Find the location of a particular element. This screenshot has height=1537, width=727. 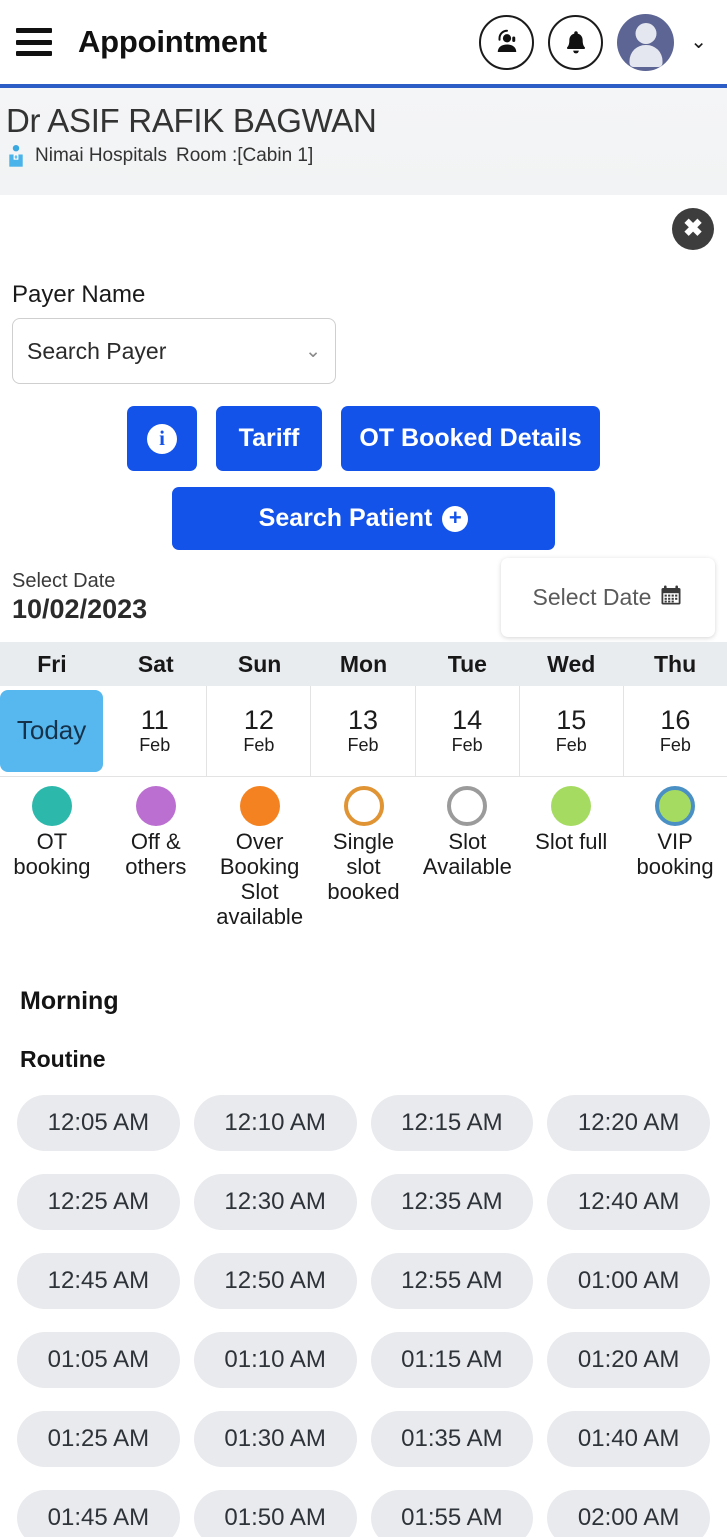

date-cell: 16 Feb is located at coordinates (675, 731).